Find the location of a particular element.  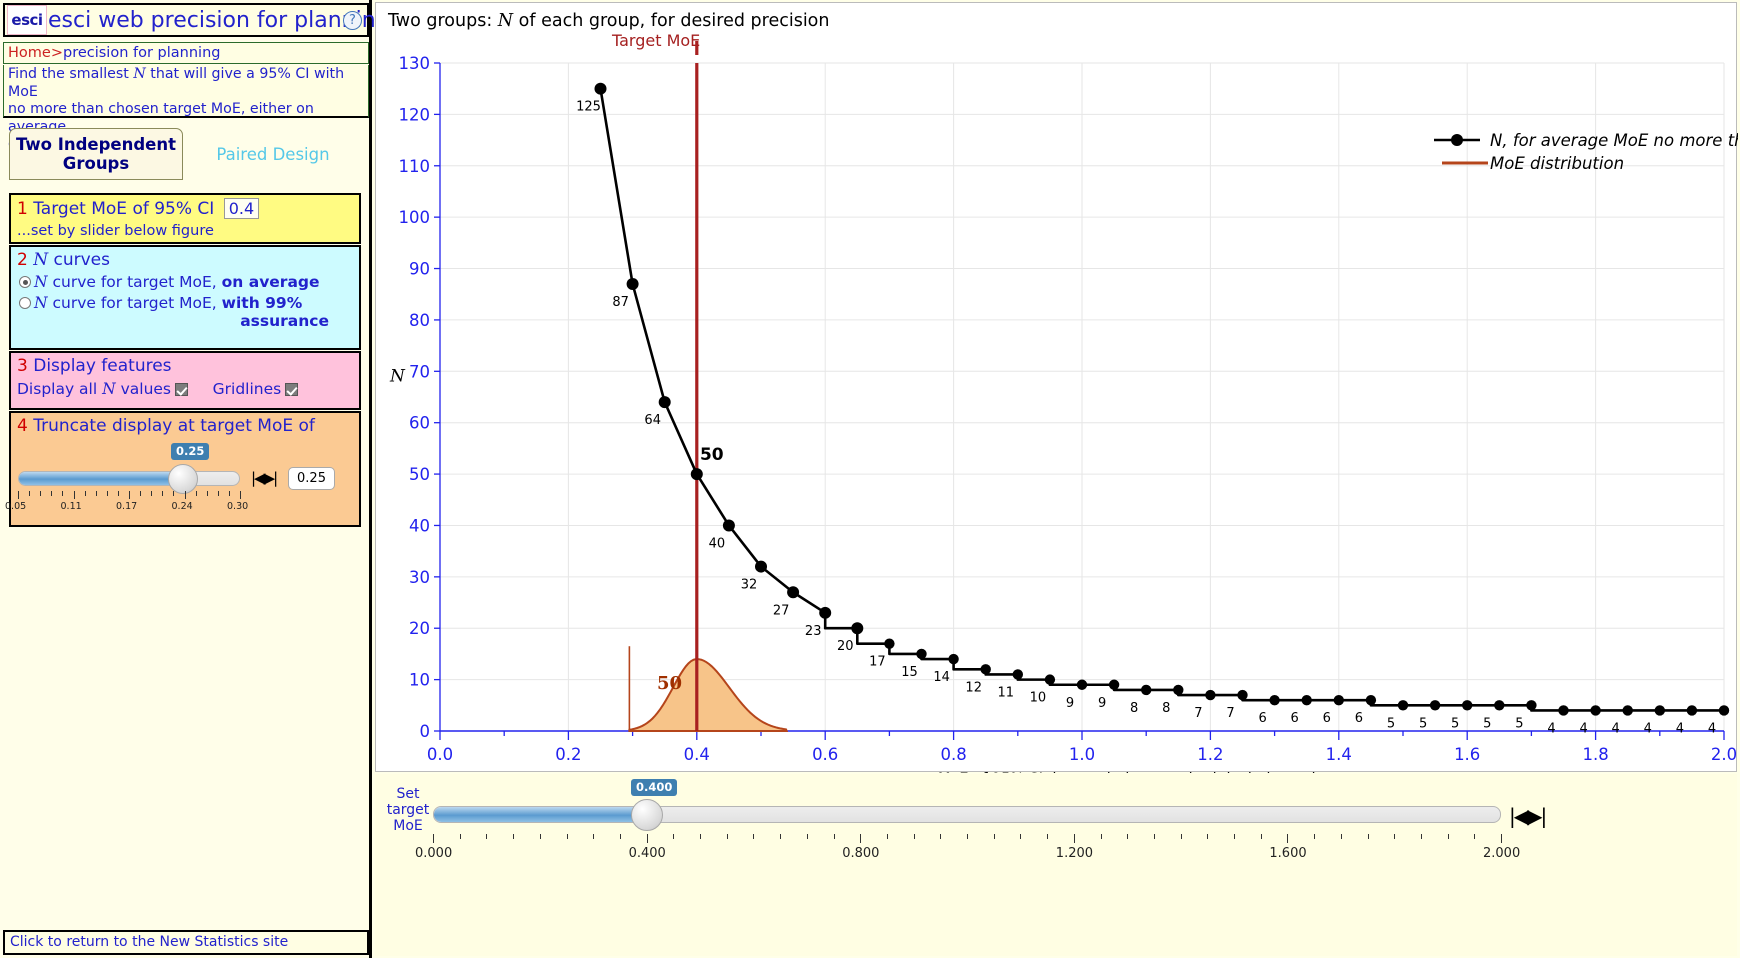

desc-1i: N is located at coordinates (139, 74).